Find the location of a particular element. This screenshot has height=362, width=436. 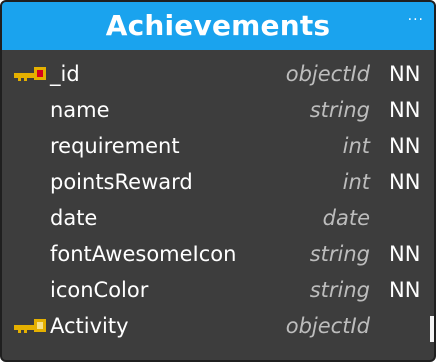

foreign-key-icon is located at coordinates (30, 326).